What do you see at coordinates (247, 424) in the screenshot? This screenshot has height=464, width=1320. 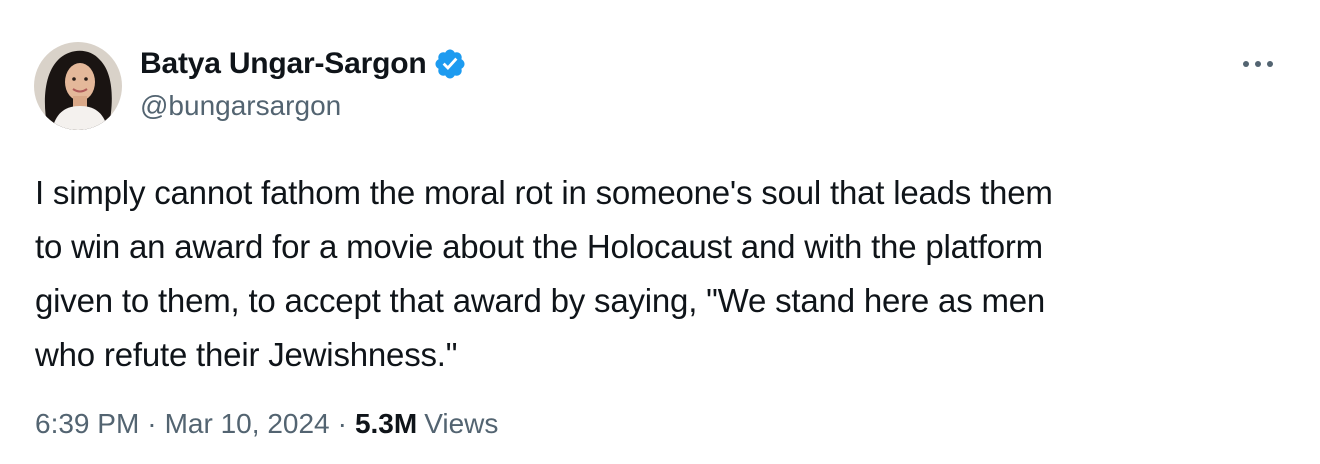 I see `tweet-date: Mar 10, 2024` at bounding box center [247, 424].